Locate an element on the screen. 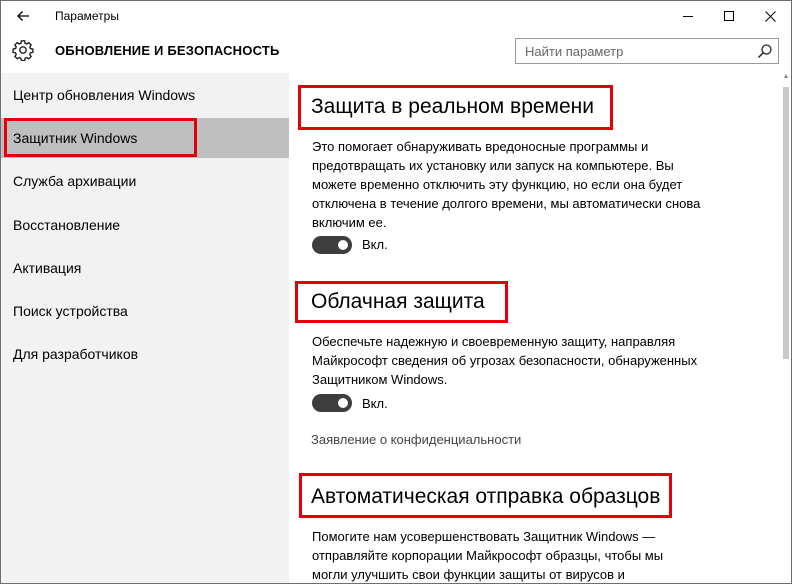 The image size is (792, 584). sidebar-item-label: Активация is located at coordinates (47, 268).